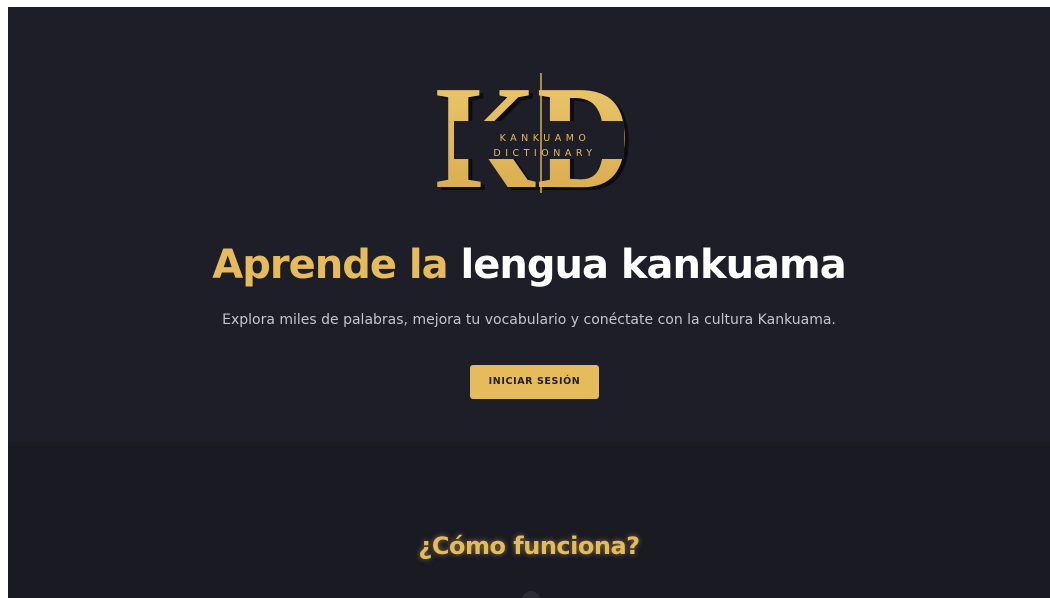 The height and width of the screenshot is (598, 1050). I want to click on login-button: INICIAR SESIÓN, so click(534, 382).